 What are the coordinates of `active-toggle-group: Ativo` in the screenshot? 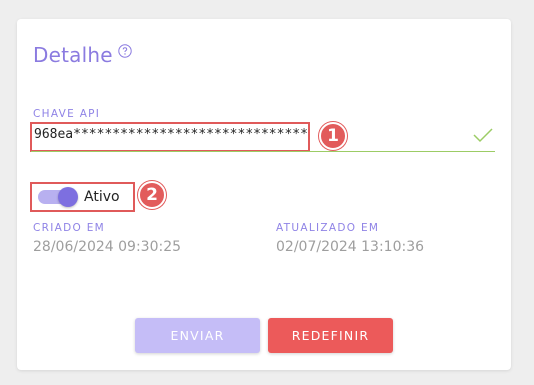 It's located at (82, 197).